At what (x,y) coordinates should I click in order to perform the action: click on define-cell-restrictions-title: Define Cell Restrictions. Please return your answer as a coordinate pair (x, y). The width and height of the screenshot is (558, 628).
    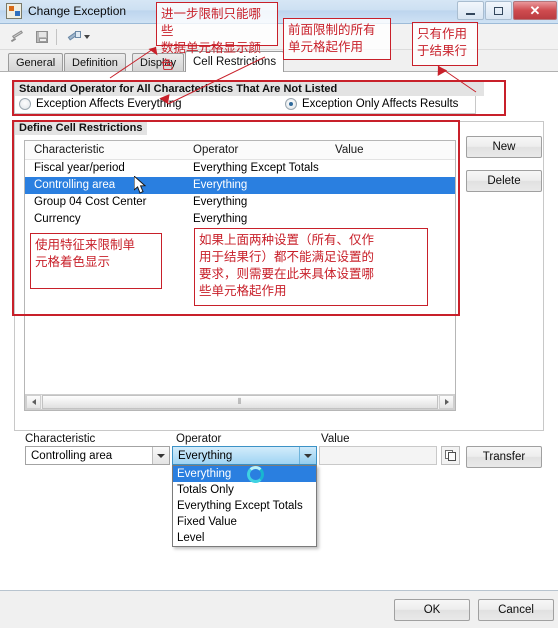
    Looking at the image, I should click on (81, 128).